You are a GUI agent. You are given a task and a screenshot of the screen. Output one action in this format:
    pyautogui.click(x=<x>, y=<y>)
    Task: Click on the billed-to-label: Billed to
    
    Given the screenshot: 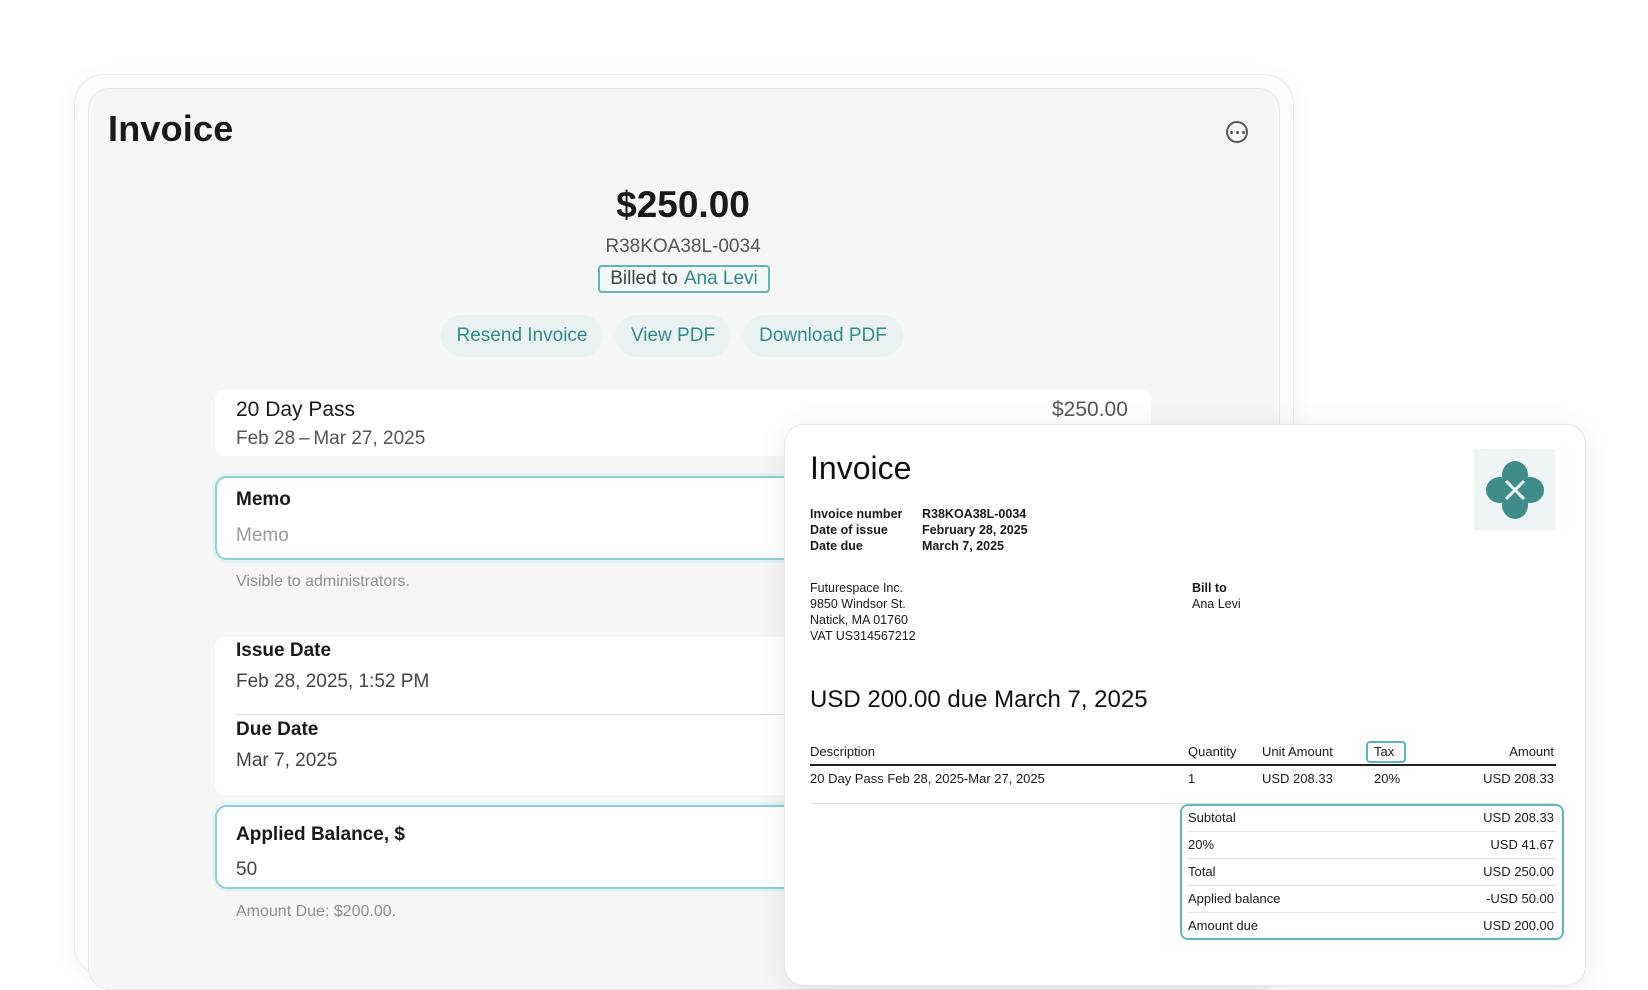 What is the action you would take?
    pyautogui.click(x=644, y=278)
    